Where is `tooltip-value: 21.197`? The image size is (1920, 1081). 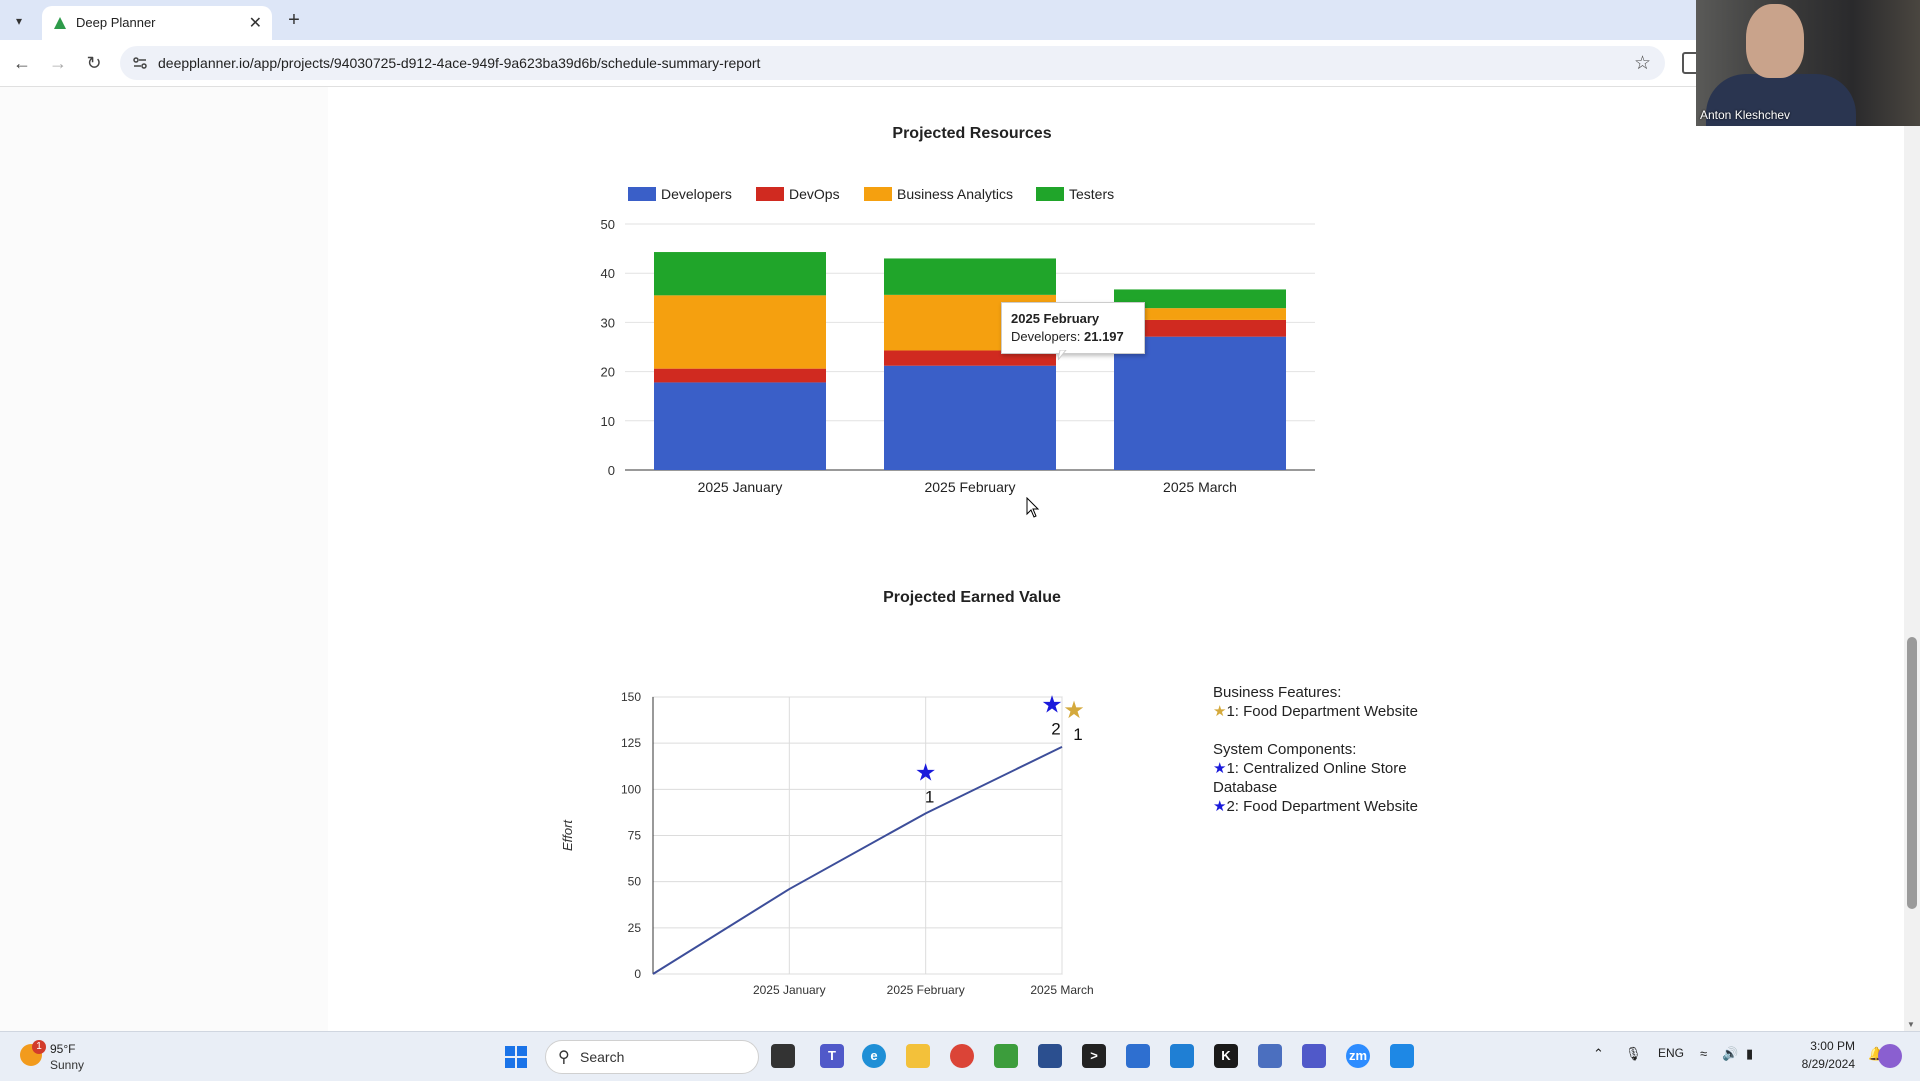
tooltip-value: 21.197 is located at coordinates (1104, 336).